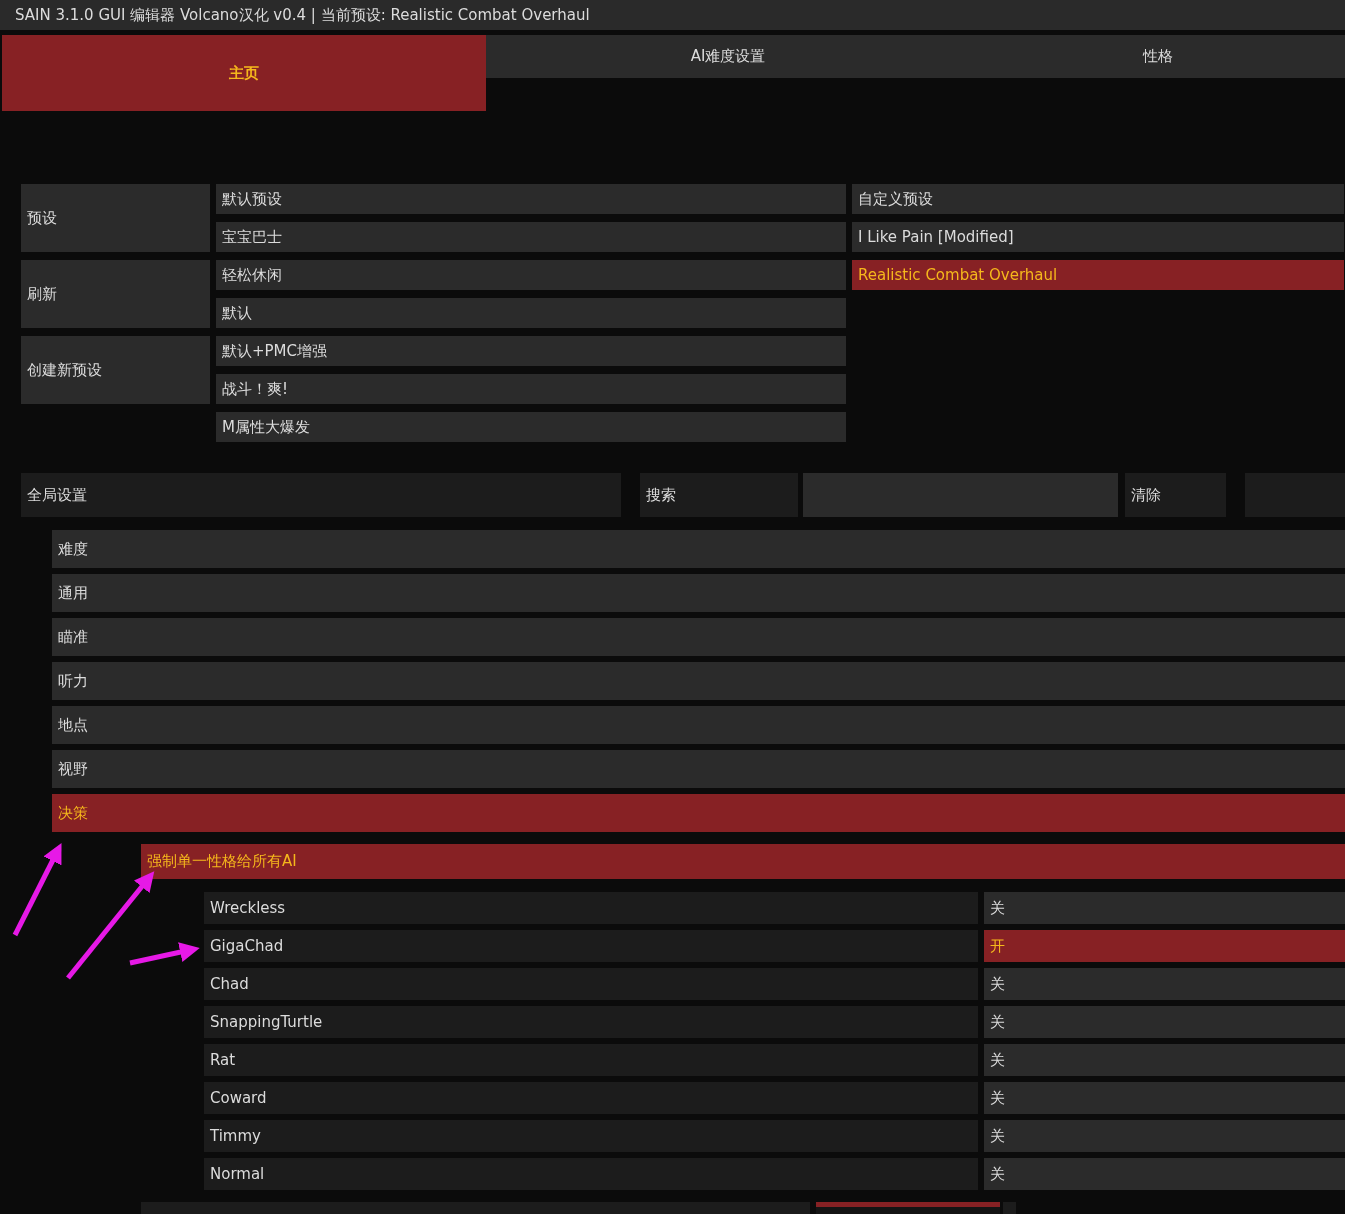  I want to click on personality-name: GigaChad, so click(591, 946).